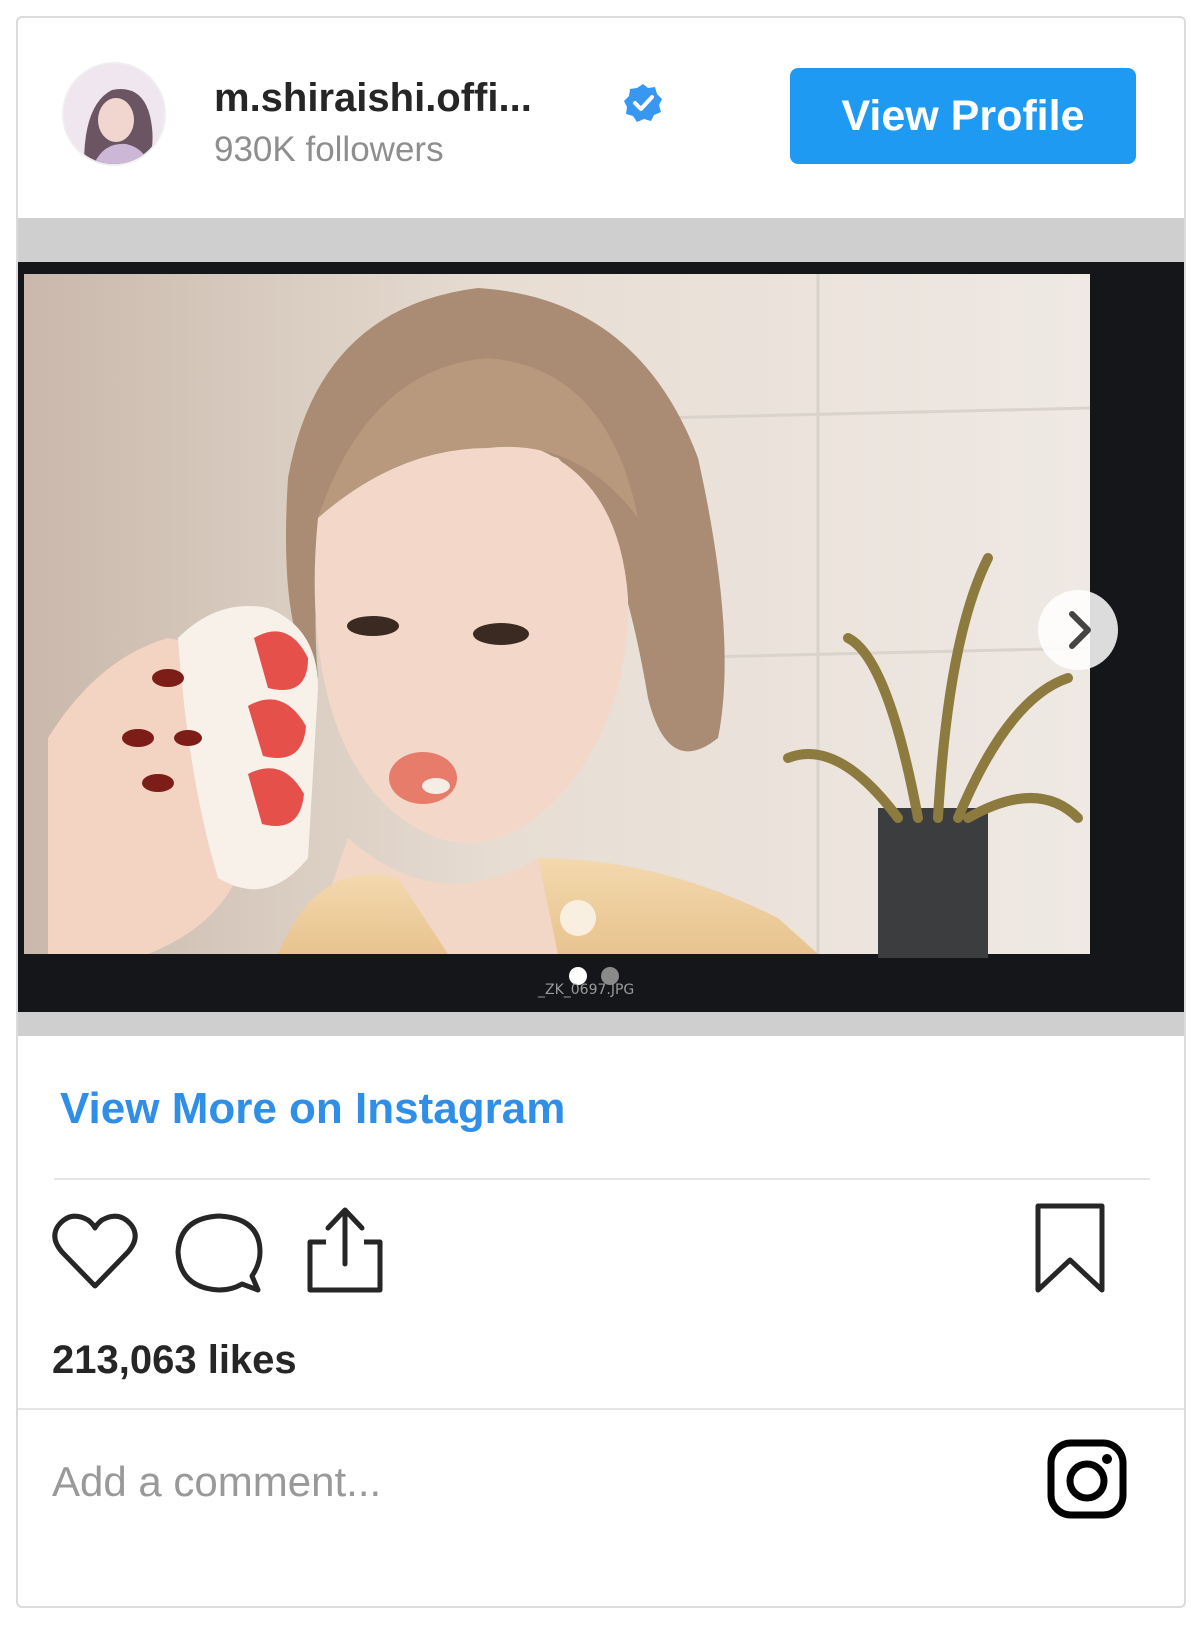 The image size is (1200, 1626). Describe the element at coordinates (345, 1250) in the screenshot. I see `share-icon` at that location.